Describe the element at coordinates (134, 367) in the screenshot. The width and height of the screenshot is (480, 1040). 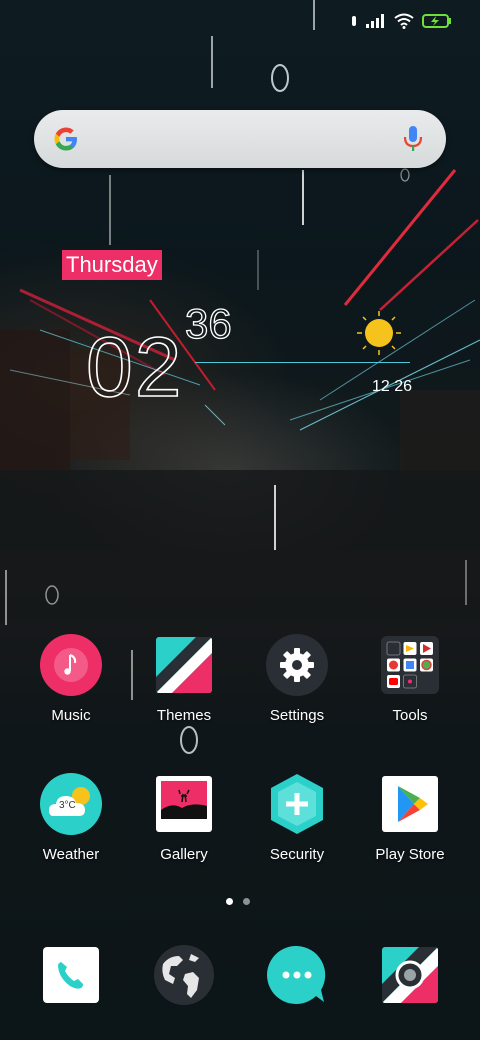
I see `clock-hour: 02` at that location.